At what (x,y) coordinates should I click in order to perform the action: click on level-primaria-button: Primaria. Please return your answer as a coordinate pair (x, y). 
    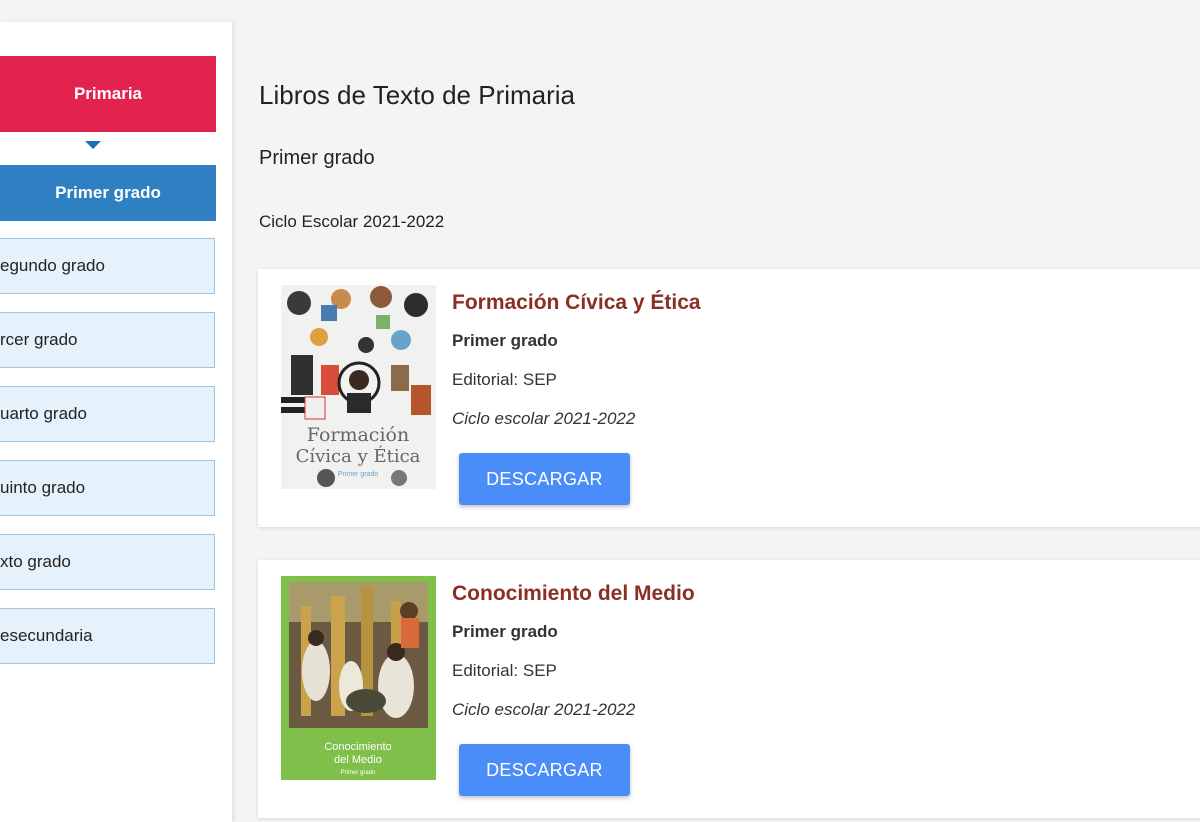
    Looking at the image, I should click on (108, 94).